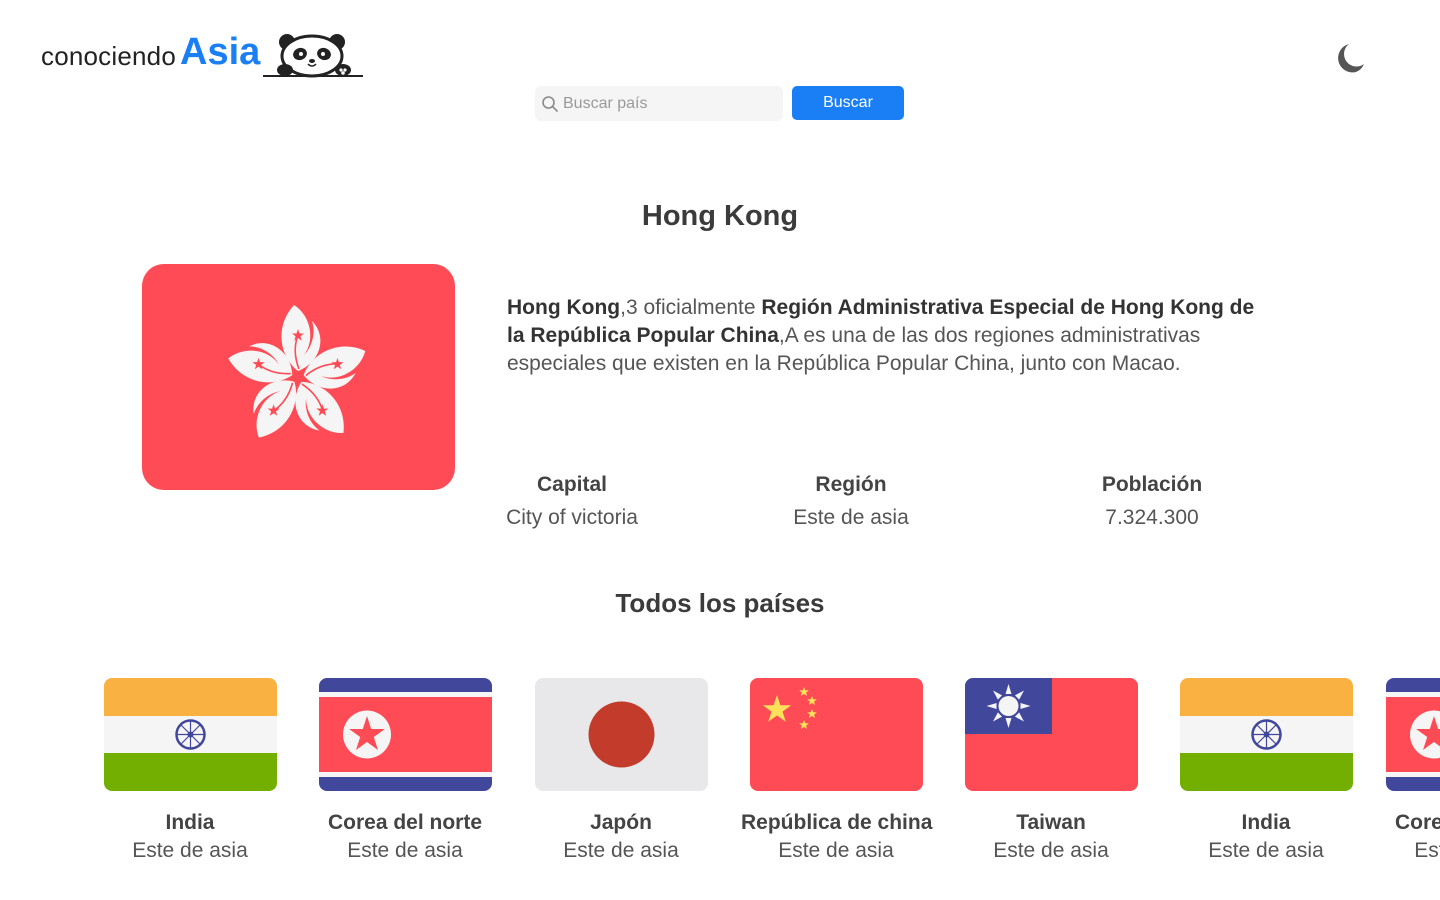  What do you see at coordinates (837, 822) in the screenshot?
I see `country-name: República de china` at bounding box center [837, 822].